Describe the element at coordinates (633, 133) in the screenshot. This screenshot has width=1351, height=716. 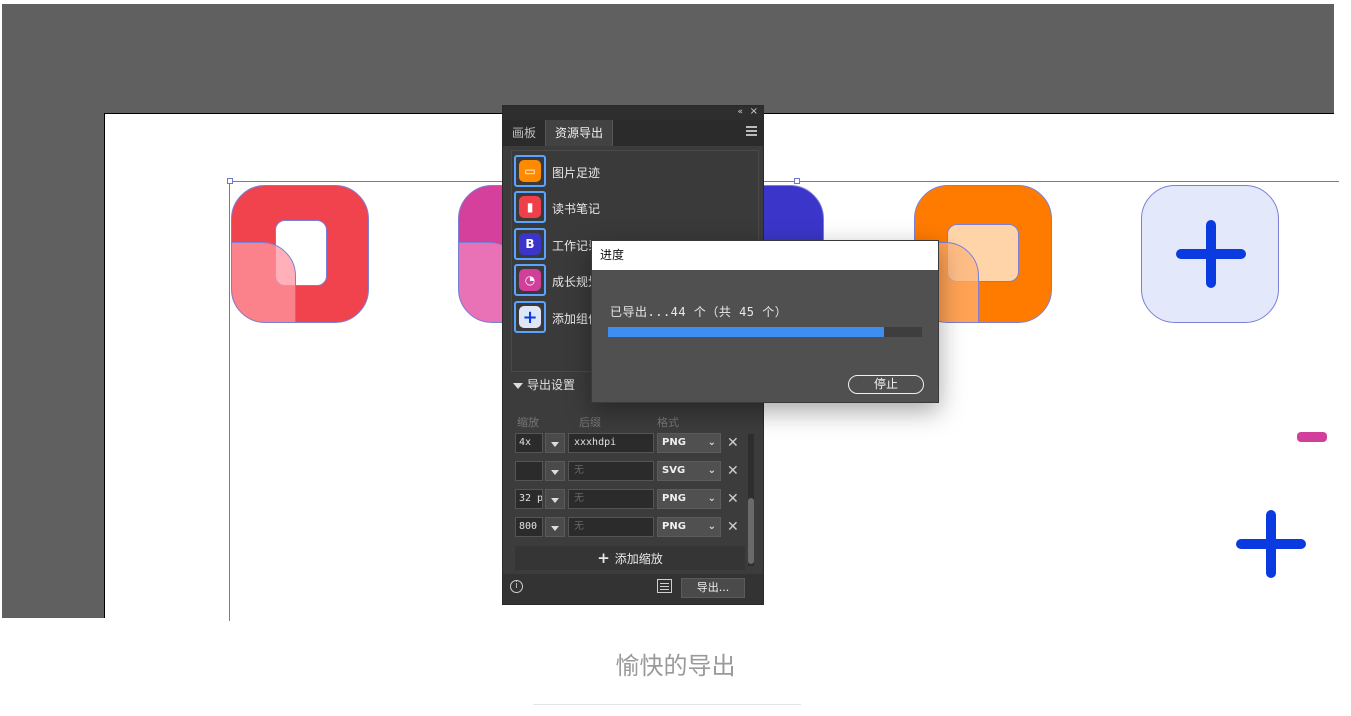
I see `panel-tabs: 画板 资源导出` at that location.